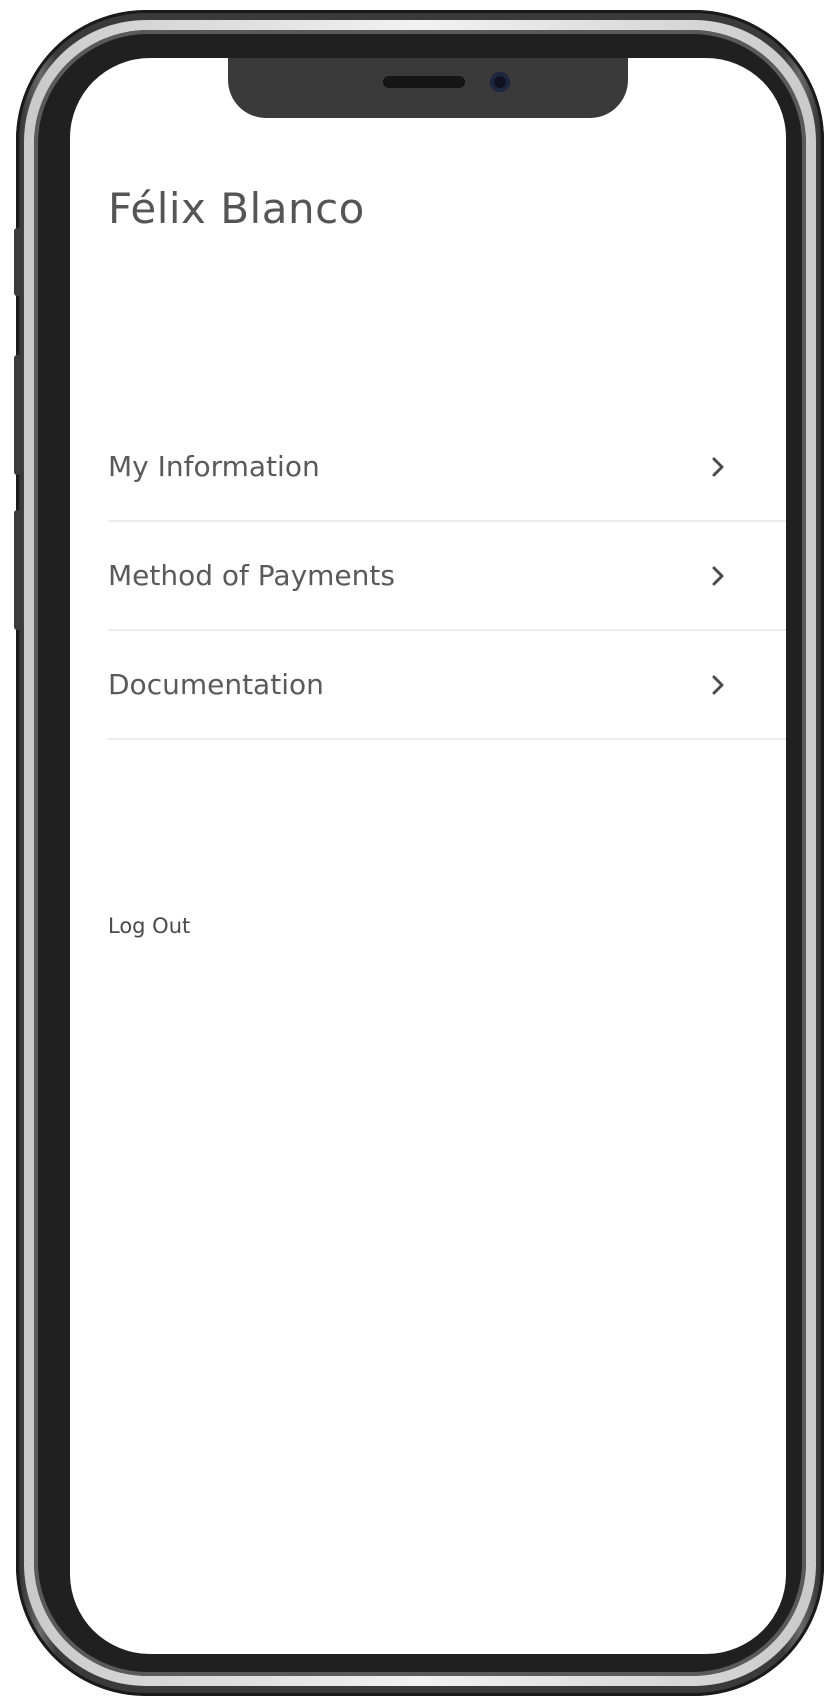 Image resolution: width=828 pixels, height=1701 pixels. I want to click on menu-item-label: My Information, so click(214, 466).